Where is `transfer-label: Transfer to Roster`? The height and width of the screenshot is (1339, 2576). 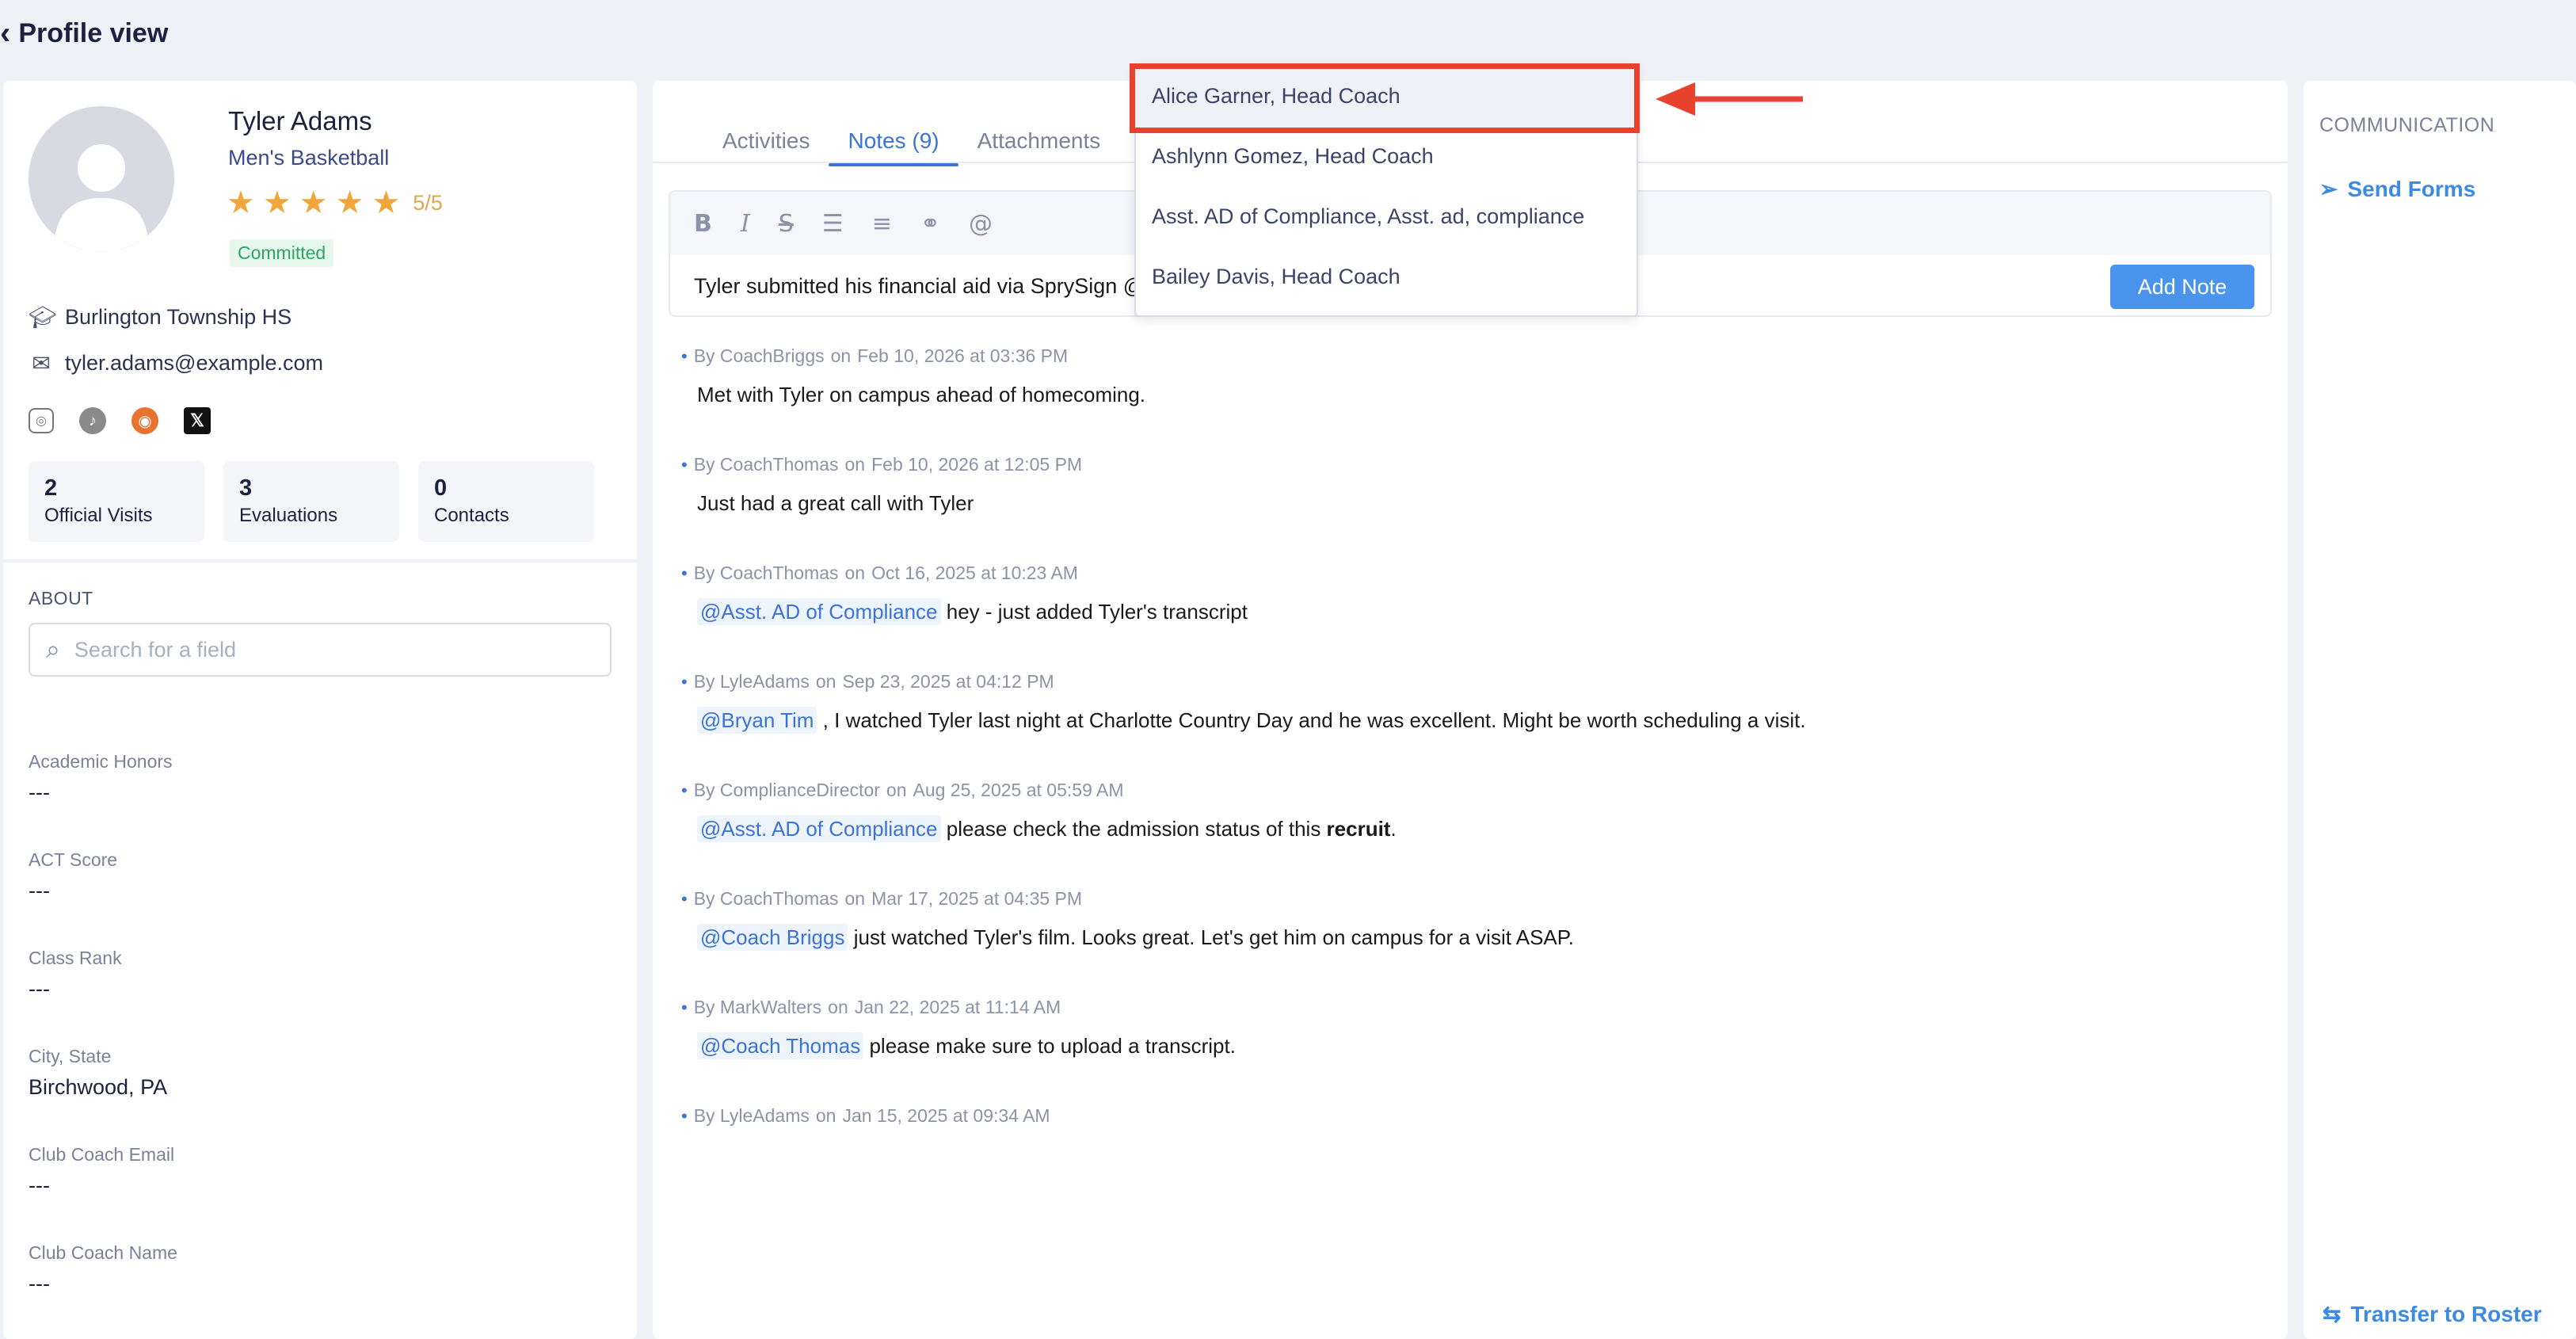
transfer-label: Transfer to Roster is located at coordinates (2446, 1313).